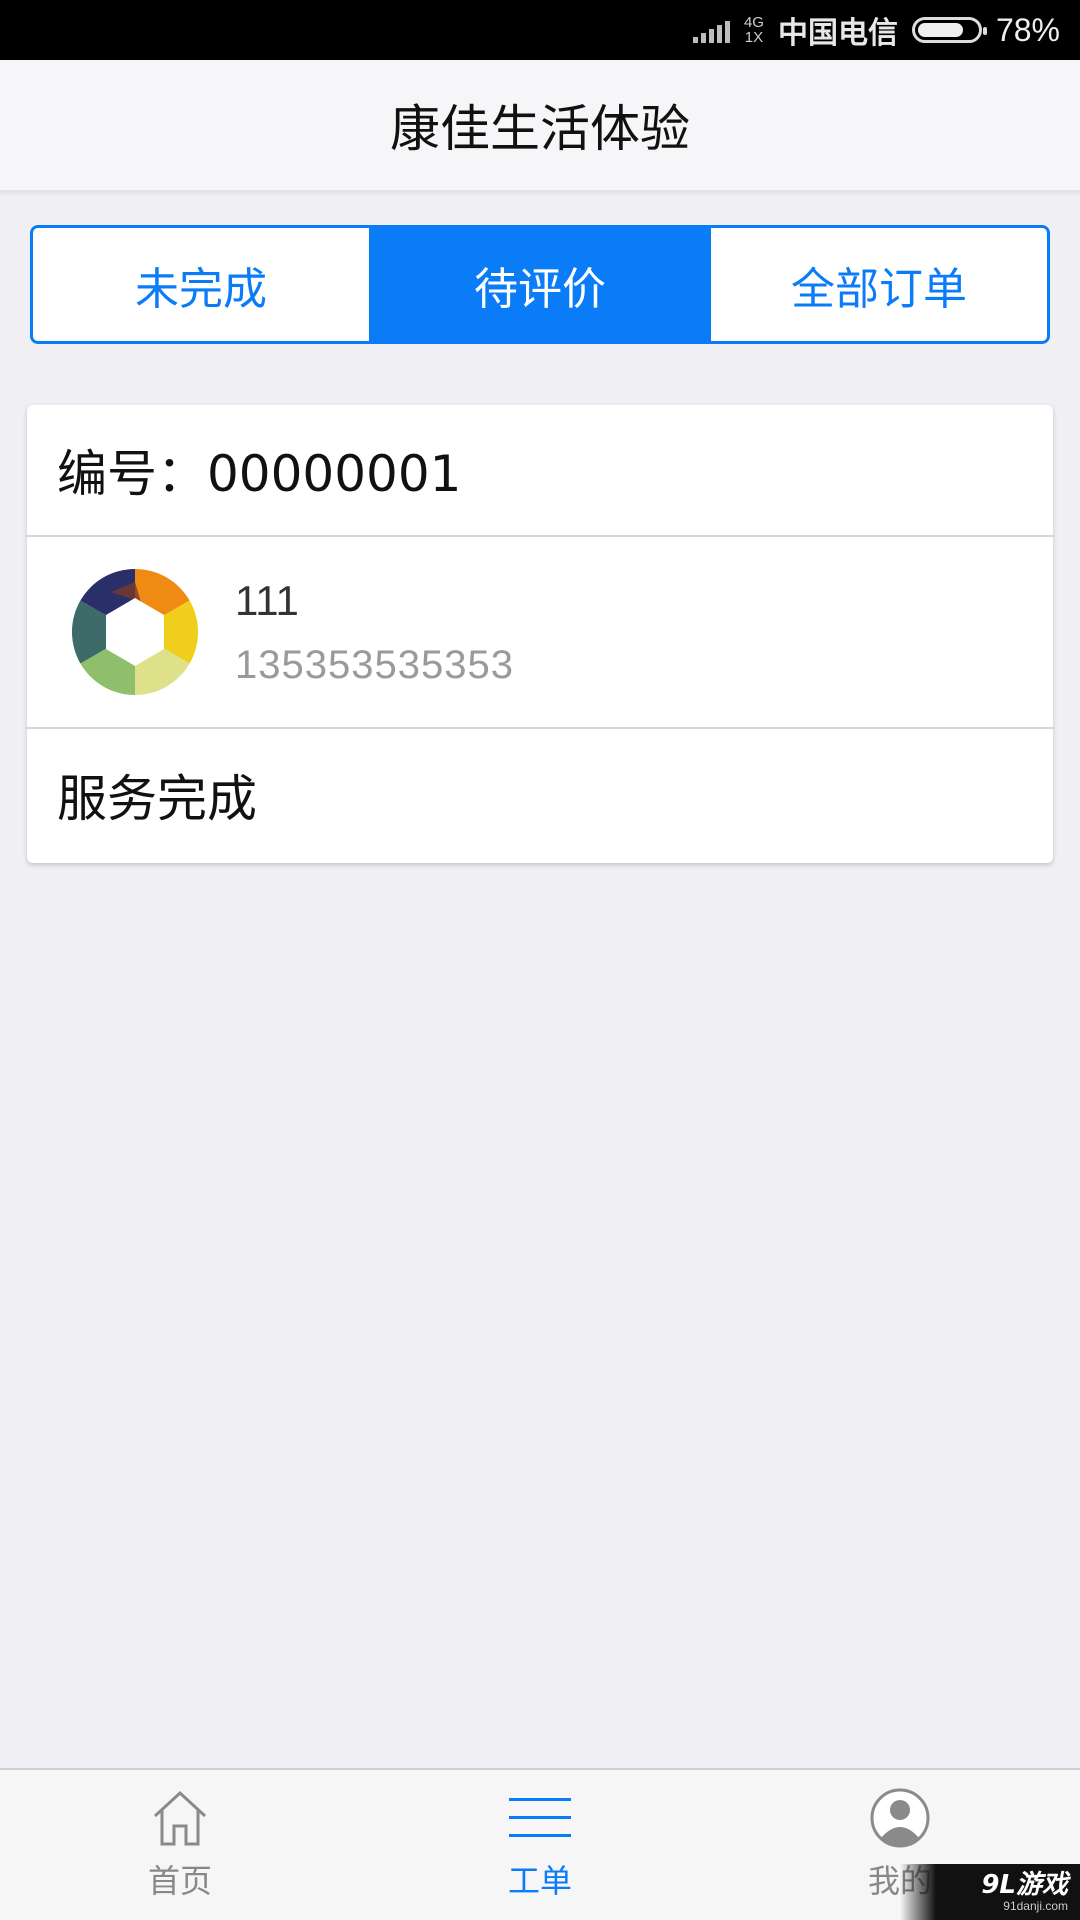 Image resolution: width=1080 pixels, height=1920 pixels. What do you see at coordinates (179, 1881) in the screenshot?
I see `tabbar-label-home: 首页` at bounding box center [179, 1881].